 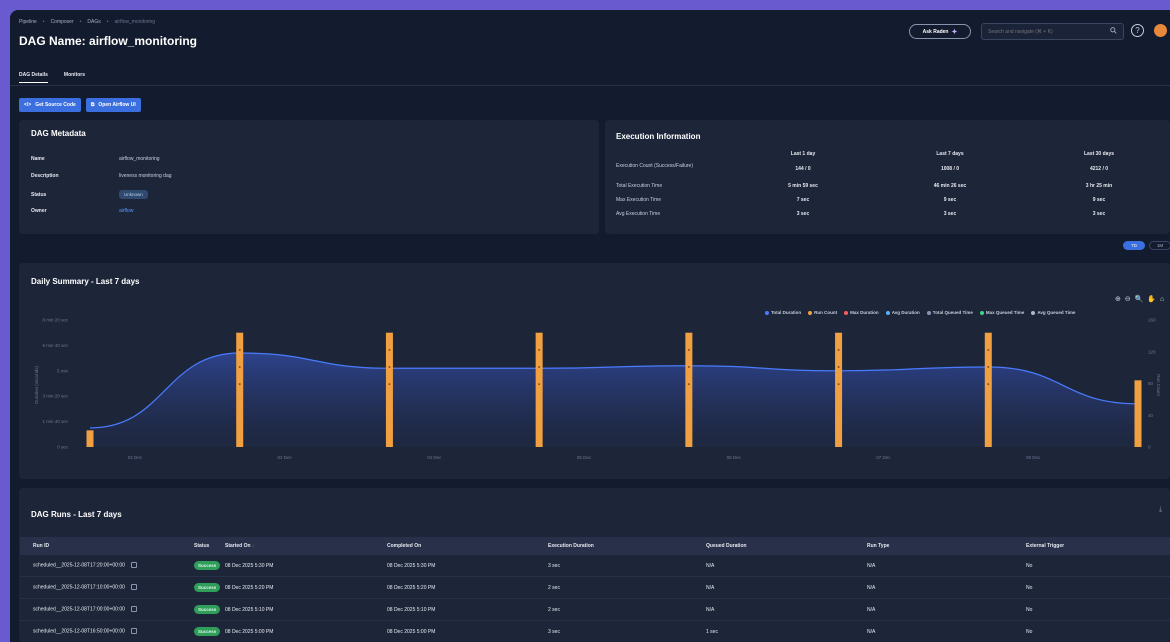 What do you see at coordinates (584, 457) in the screenshot?
I see `x-tick-label: 05 Dec` at bounding box center [584, 457].